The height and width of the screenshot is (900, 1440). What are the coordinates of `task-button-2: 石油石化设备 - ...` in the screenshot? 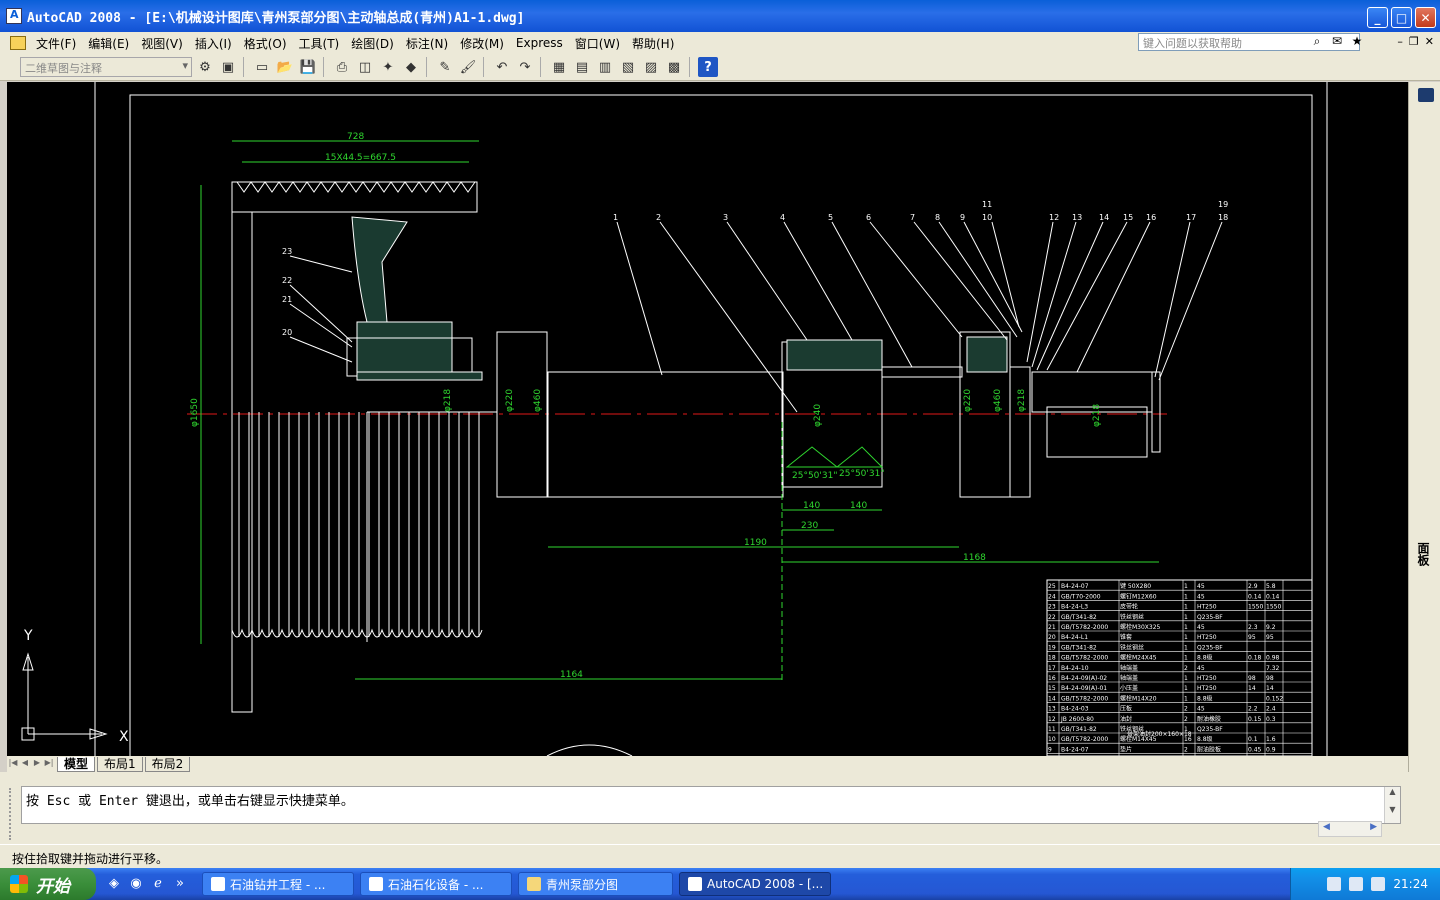 It's located at (436, 884).